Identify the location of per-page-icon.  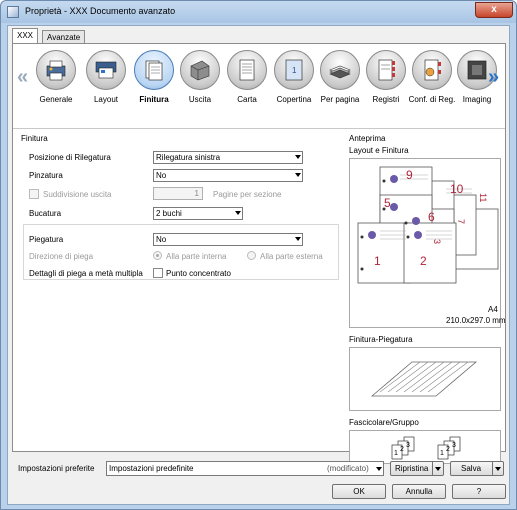
(340, 72).